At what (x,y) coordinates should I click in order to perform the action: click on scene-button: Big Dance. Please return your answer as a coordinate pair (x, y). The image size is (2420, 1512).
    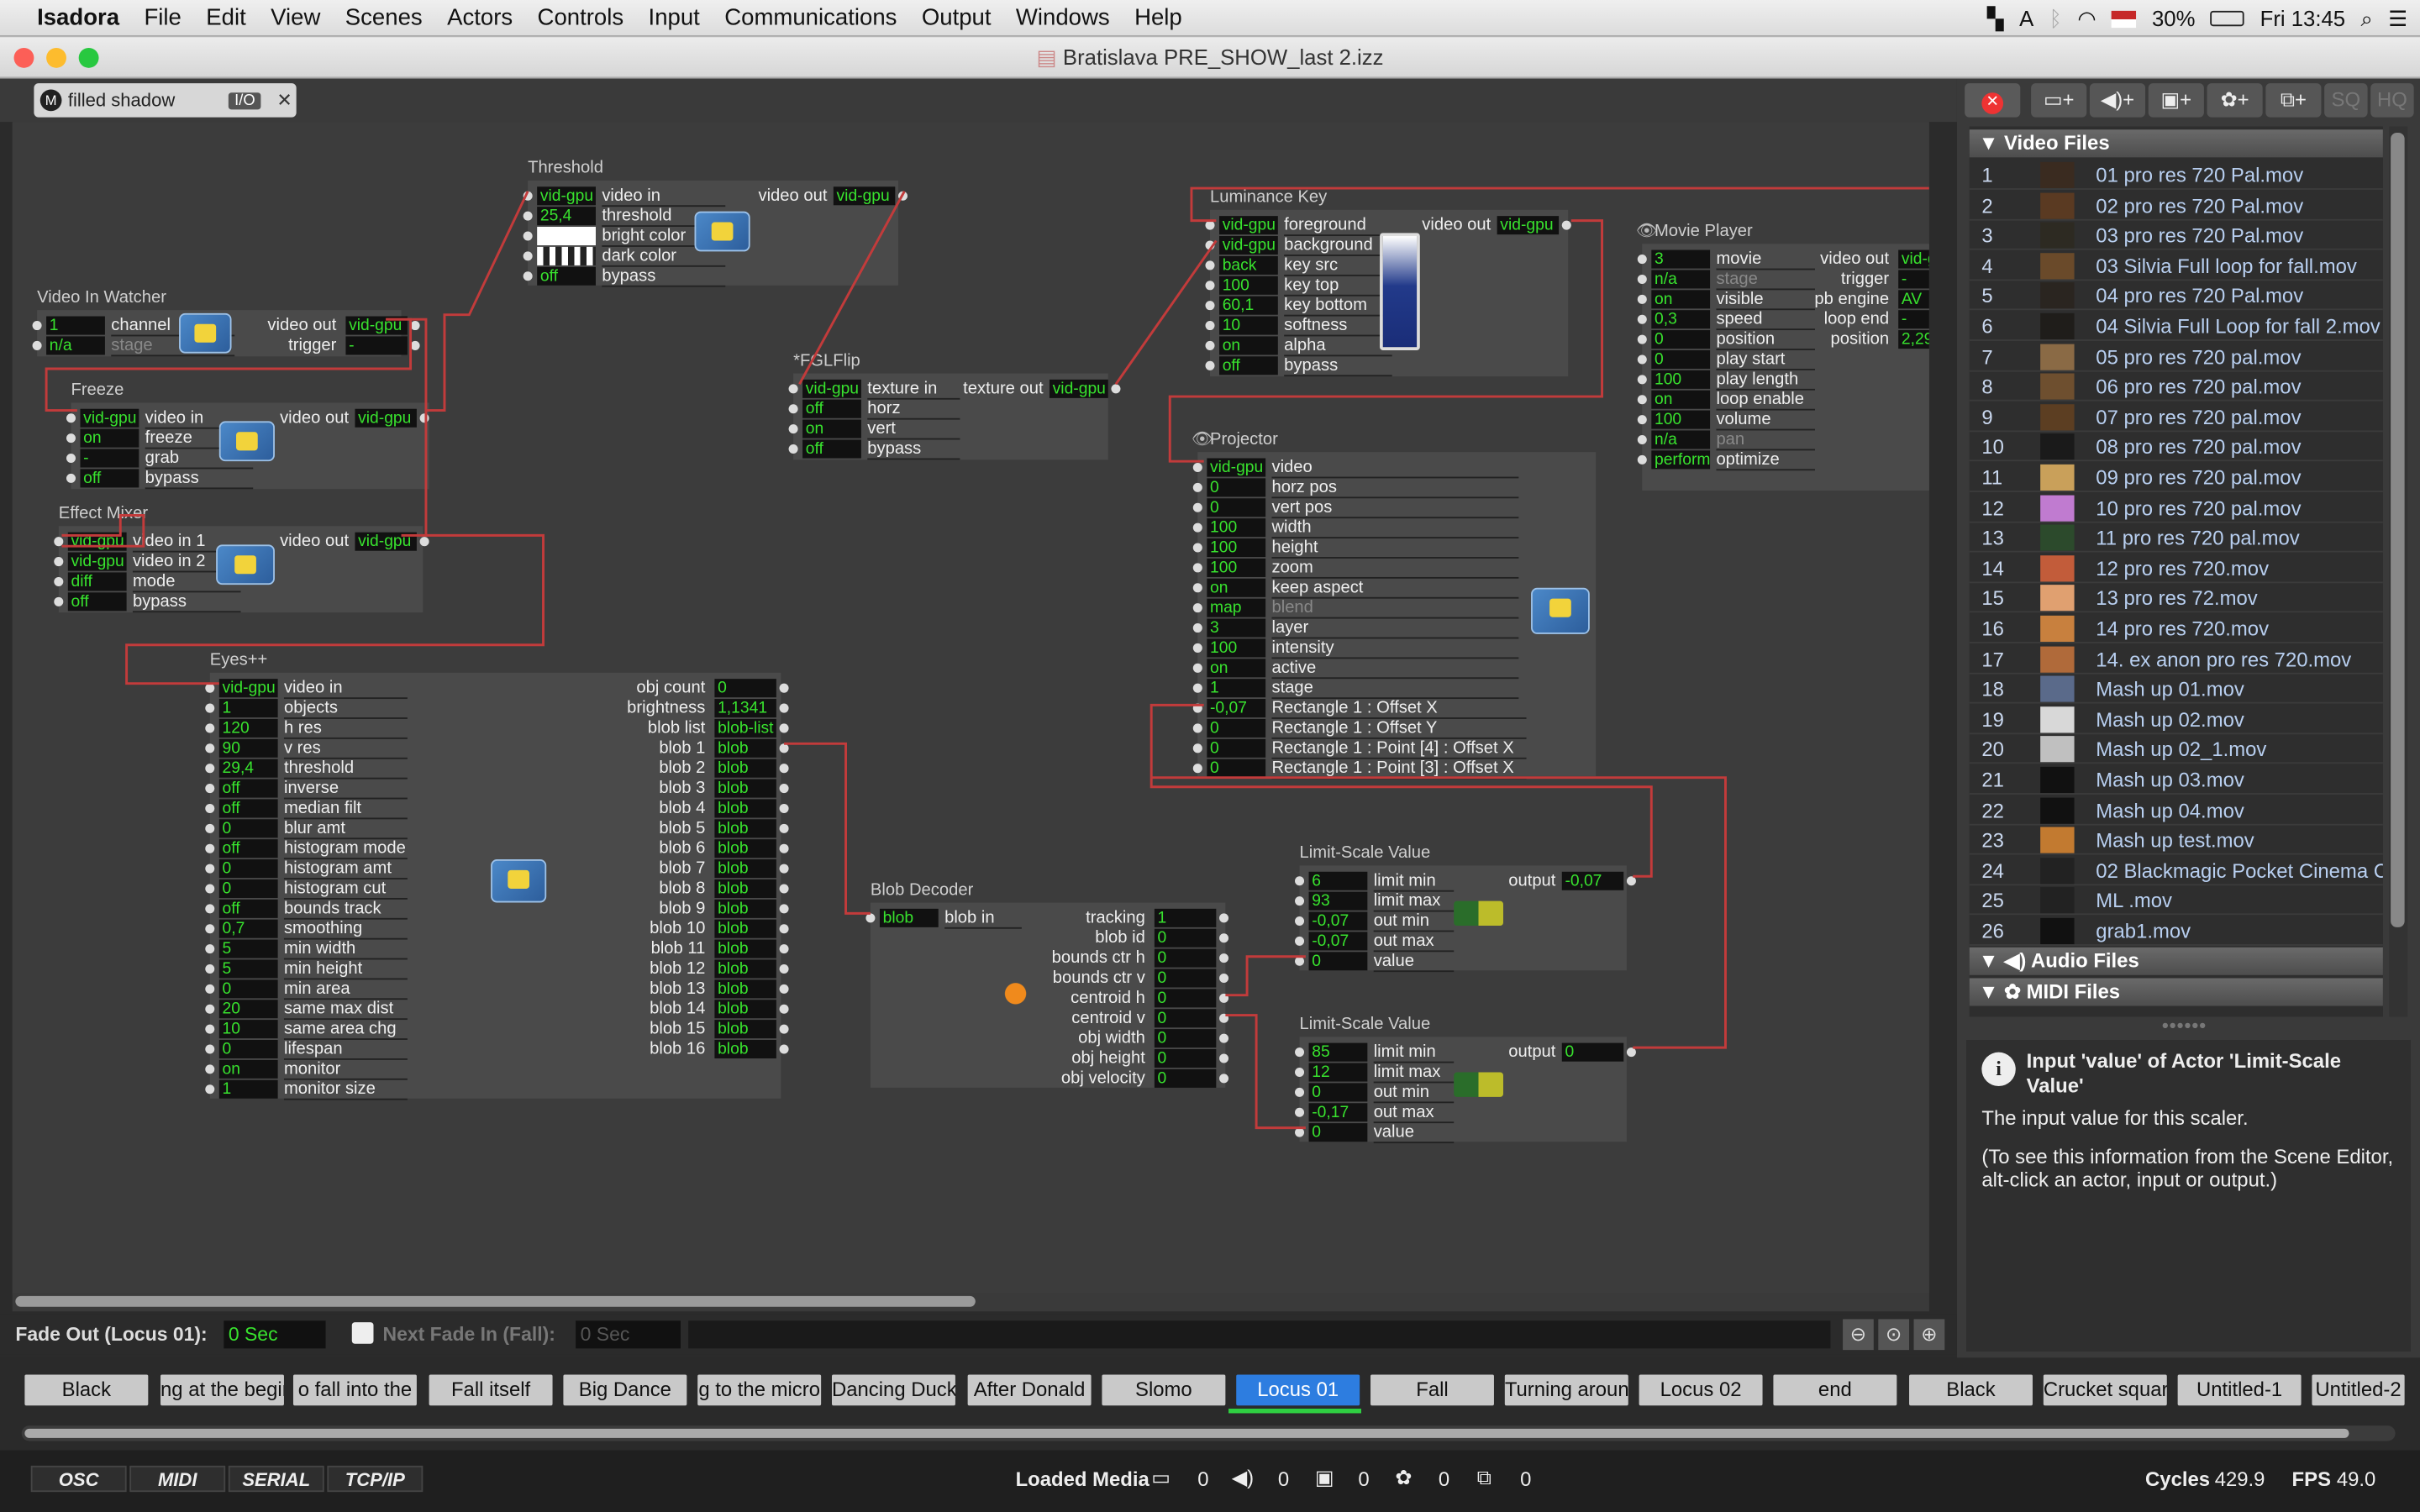
    Looking at the image, I should click on (625, 1390).